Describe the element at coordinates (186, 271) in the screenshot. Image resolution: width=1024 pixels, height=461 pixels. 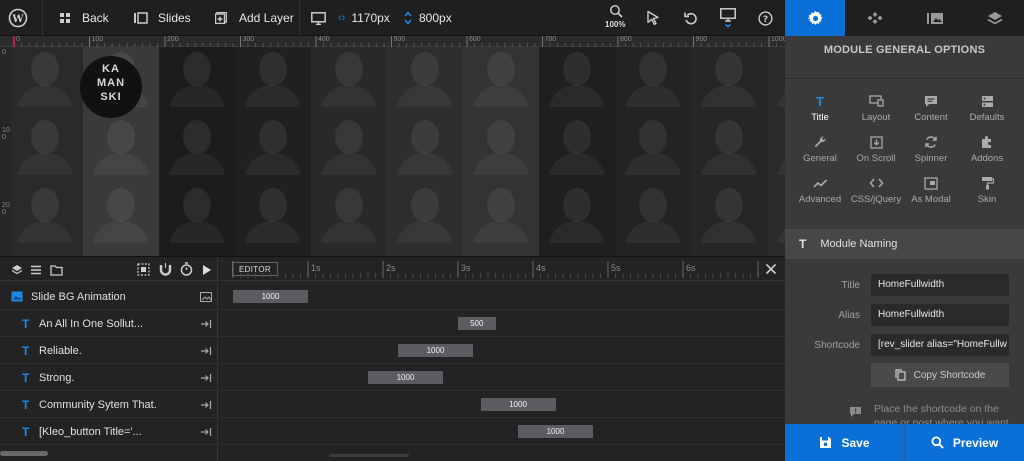
I see `stopwatch-icon` at that location.